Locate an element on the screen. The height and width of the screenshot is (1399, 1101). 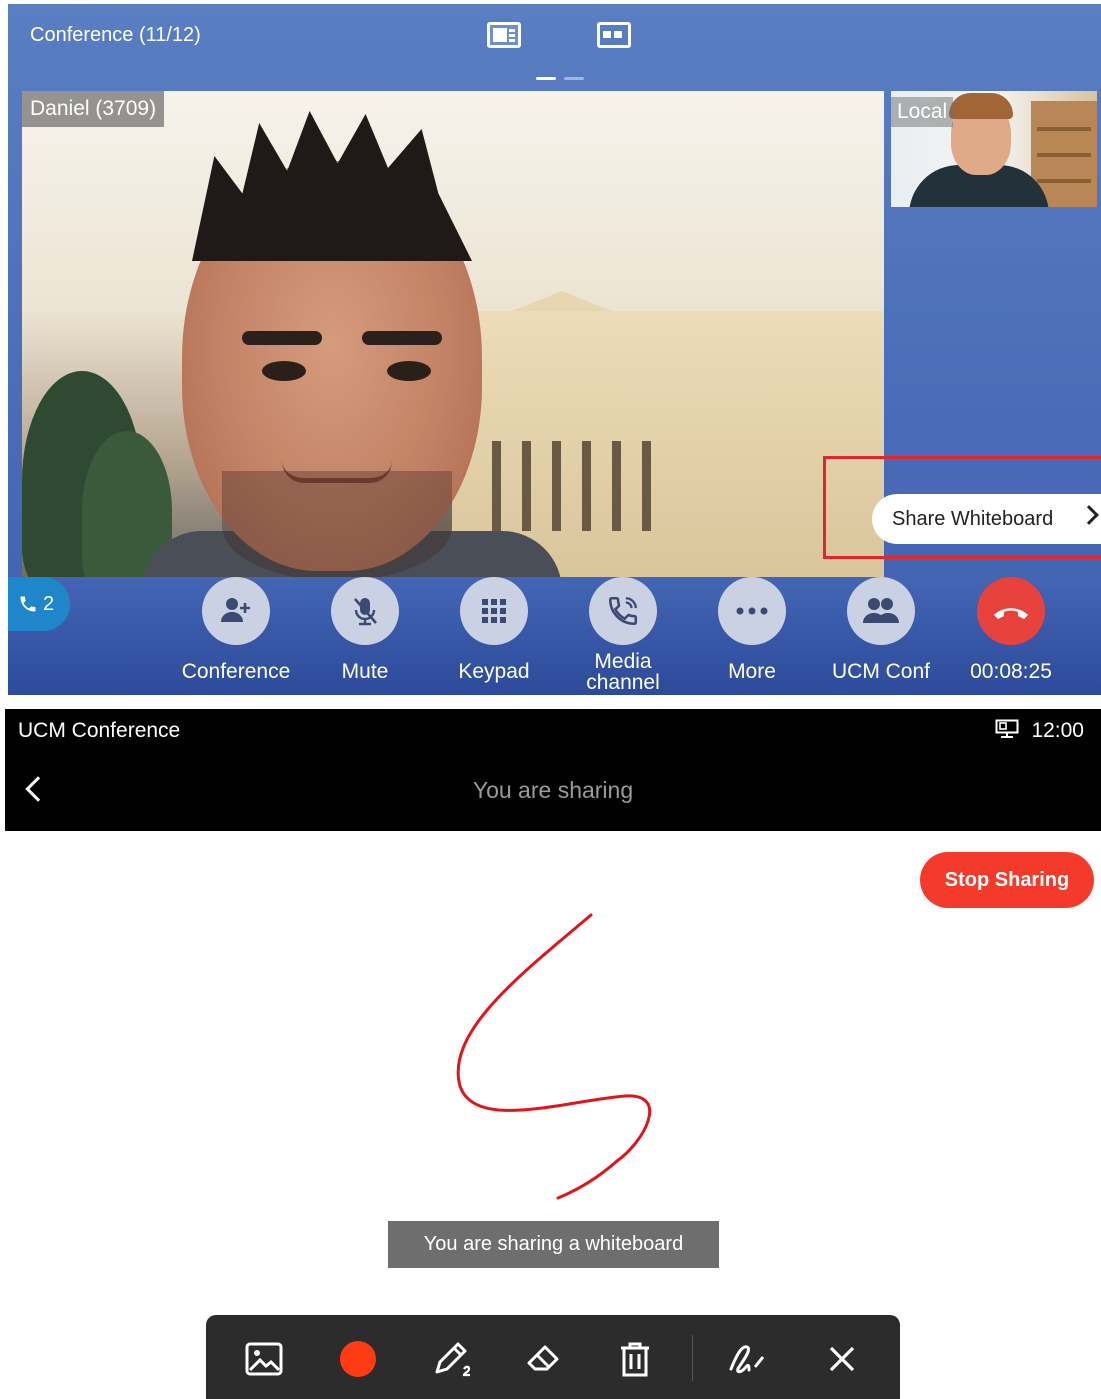
eraser-icon is located at coordinates (544, 1359).